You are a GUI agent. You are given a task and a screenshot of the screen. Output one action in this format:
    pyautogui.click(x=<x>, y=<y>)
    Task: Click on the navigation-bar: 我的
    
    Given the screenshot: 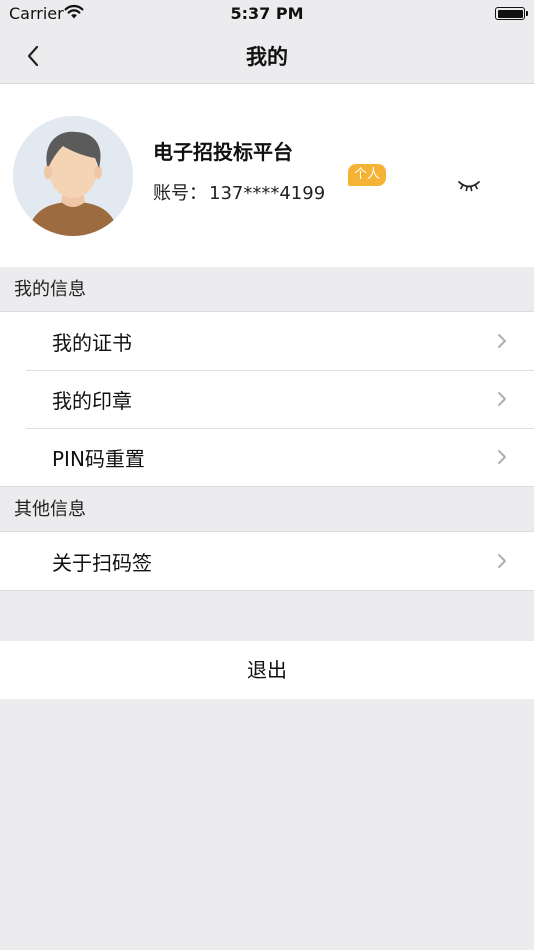 What is the action you would take?
    pyautogui.click(x=267, y=56)
    